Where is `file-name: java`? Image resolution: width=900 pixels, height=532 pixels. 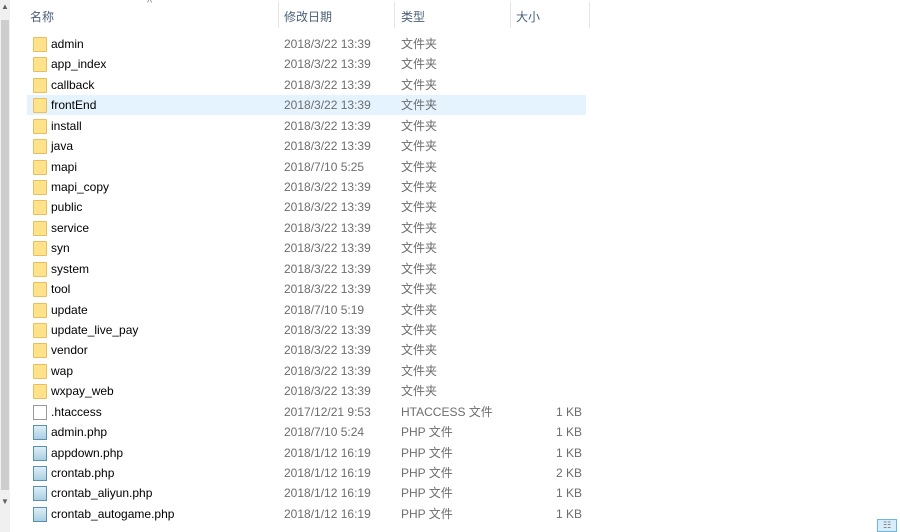 file-name: java is located at coordinates (62, 146).